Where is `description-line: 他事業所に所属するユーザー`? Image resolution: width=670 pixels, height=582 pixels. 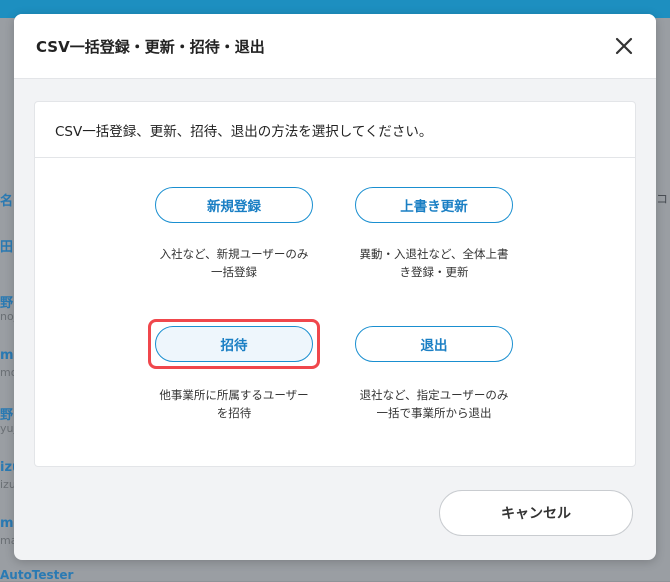
description-line: 他事業所に所属するユーザー is located at coordinates (234, 395).